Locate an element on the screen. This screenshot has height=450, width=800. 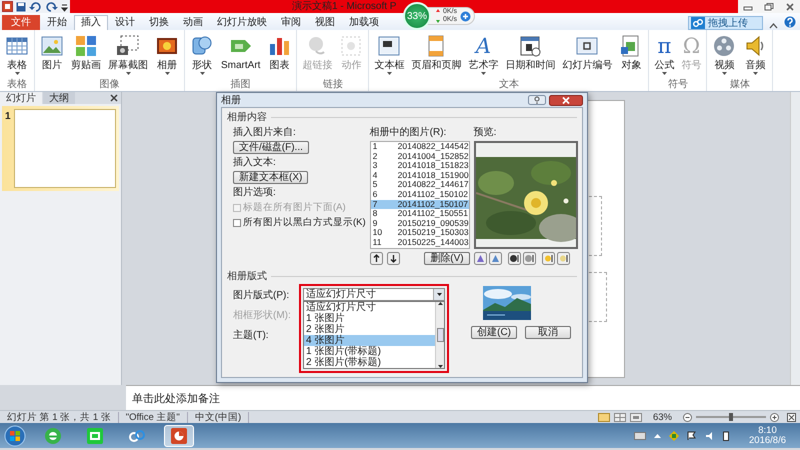
contrast-up-icon is located at coordinates (514, 258).